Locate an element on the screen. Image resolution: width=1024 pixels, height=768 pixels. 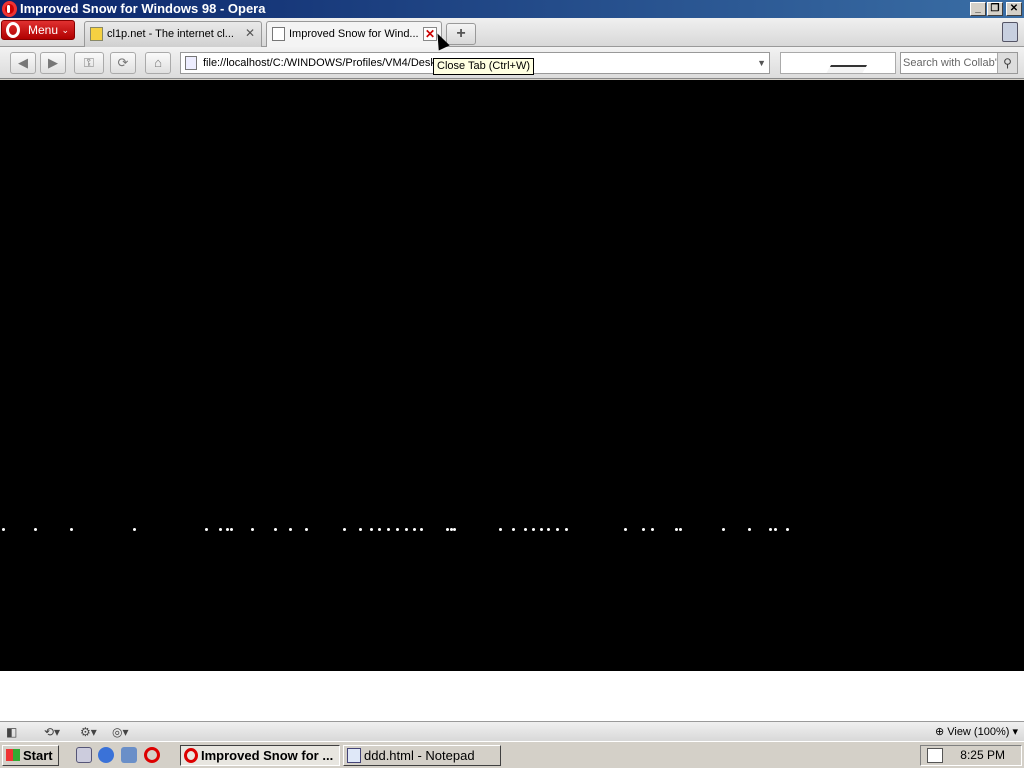
window-title: Improved Snow for Windows 98 - Opera is located at coordinates (143, 8).